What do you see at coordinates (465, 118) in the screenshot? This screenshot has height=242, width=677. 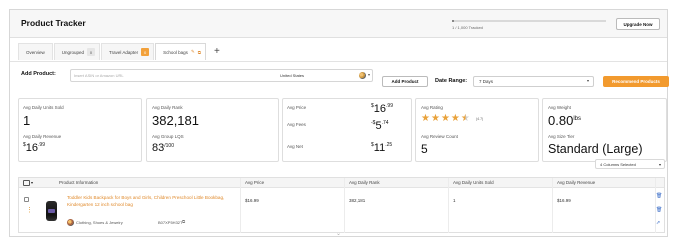 I see `star-half-icon: ★` at bounding box center [465, 118].